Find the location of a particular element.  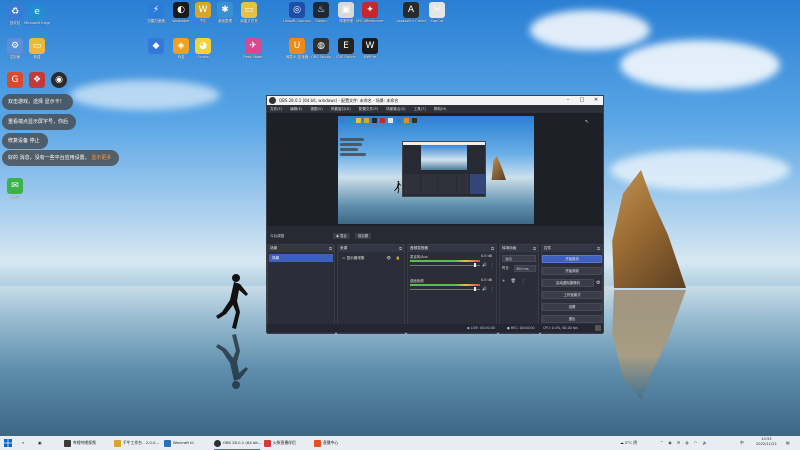

desktop-icon: ▭ 新建文件夹 is located at coordinates (249, 12).